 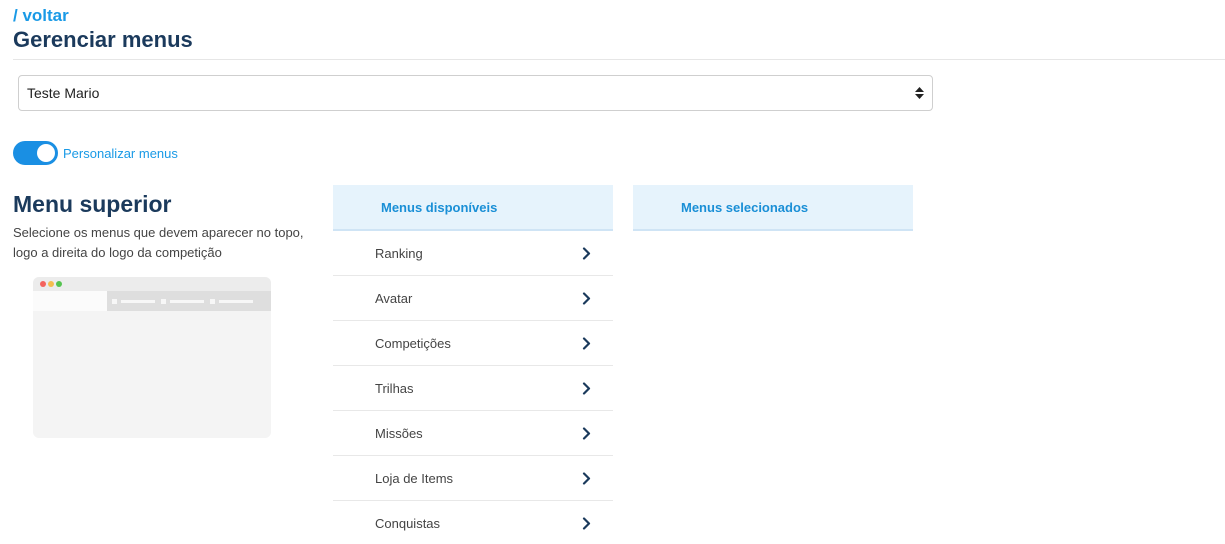 I want to click on personalize-menus-toggle, so click(x=35, y=153).